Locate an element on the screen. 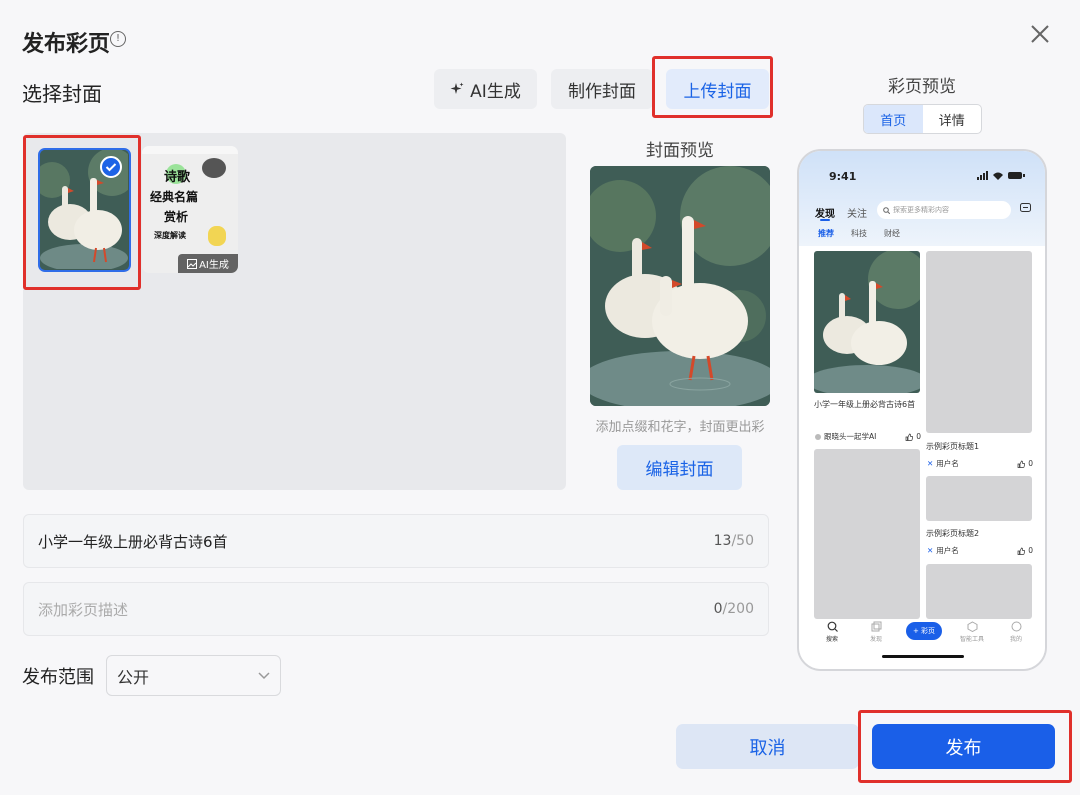 The image size is (1080, 795). mascot-icon is located at coordinates (217, 236).